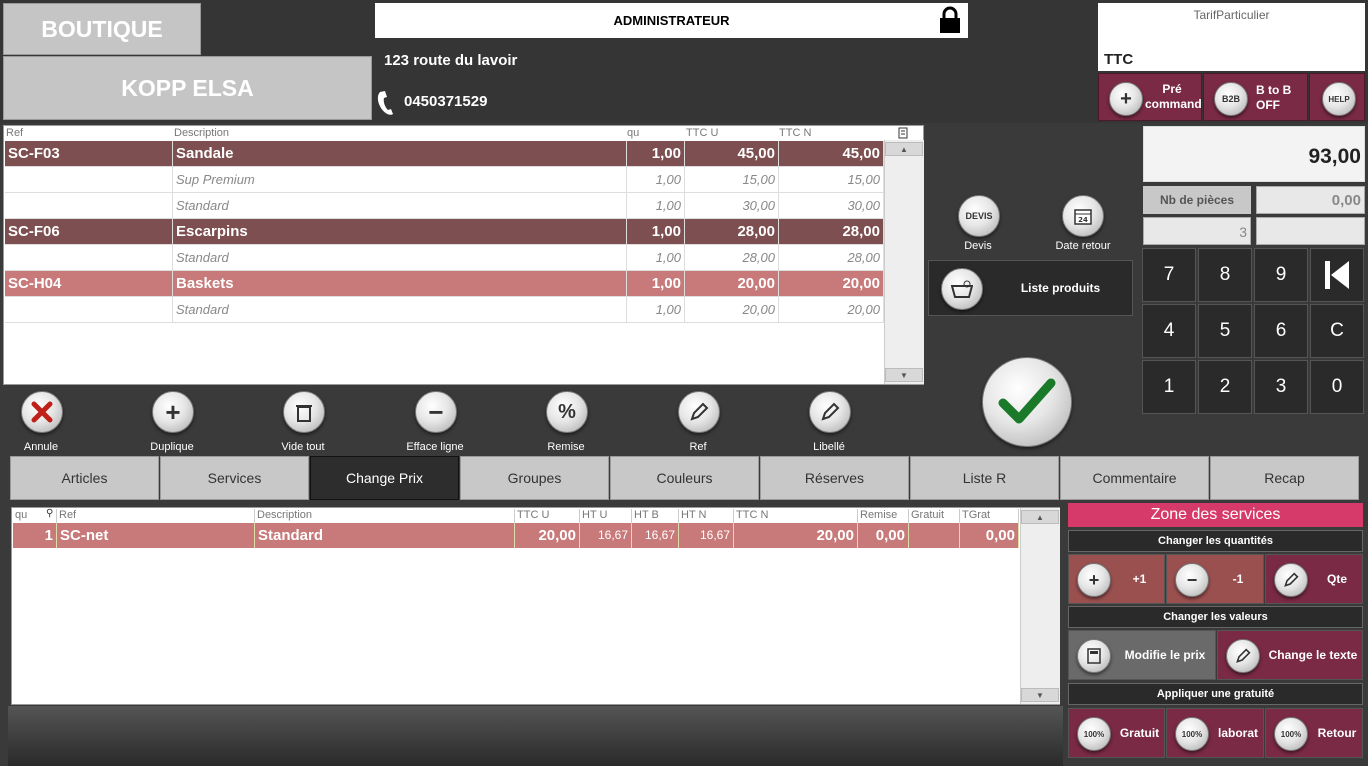 Image resolution: width=1368 pixels, height=766 pixels. What do you see at coordinates (444, 154) in the screenshot?
I see `table-row: SC-F03 Sandale 1,00 45,00 45,00` at bounding box center [444, 154].